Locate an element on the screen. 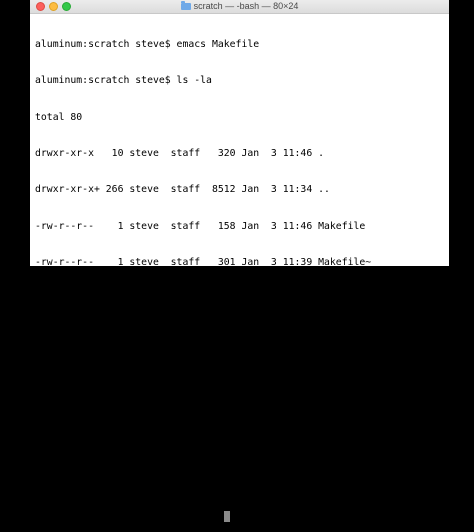  shell-prompt: aluminum:scratch steve$ is located at coordinates (106, 517).